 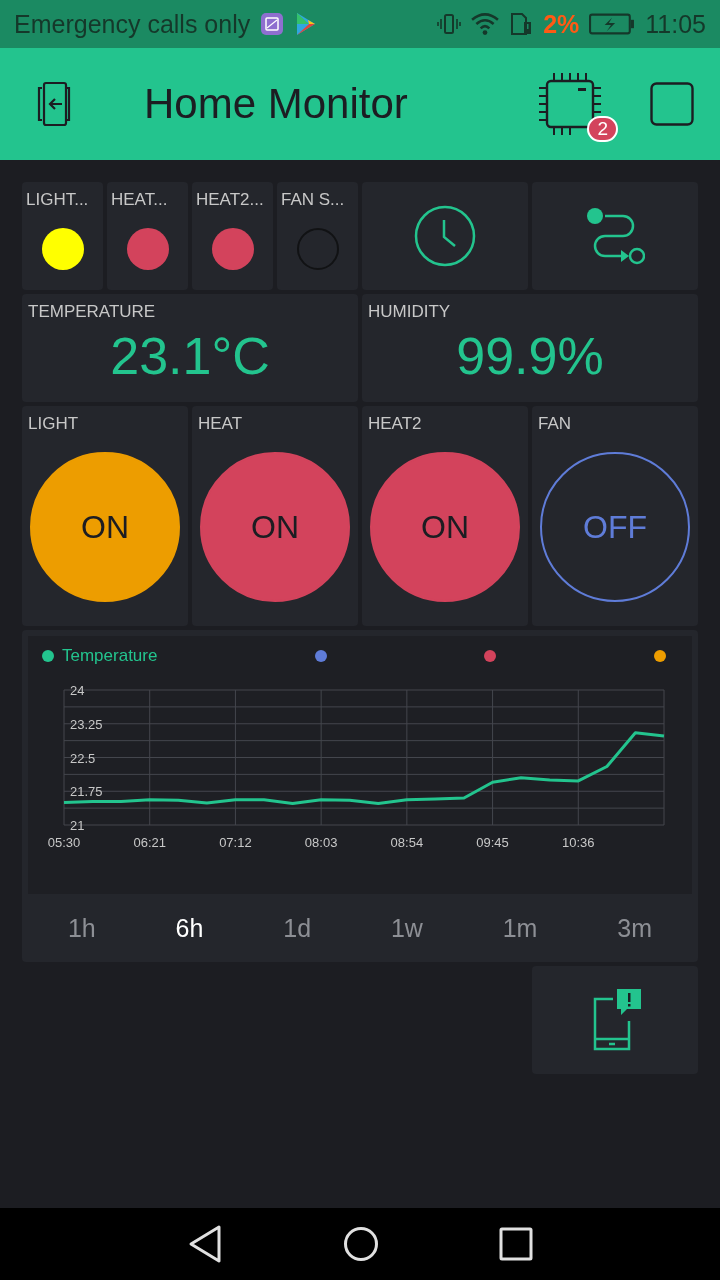 I want to click on recents-button, so click(x=516, y=1244).